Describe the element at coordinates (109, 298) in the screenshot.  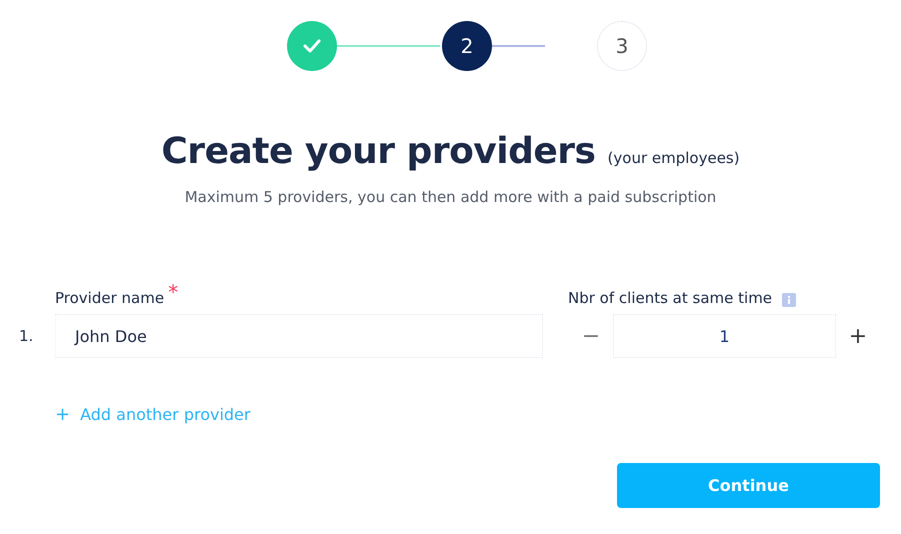
I see `field-label: Provider name` at that location.